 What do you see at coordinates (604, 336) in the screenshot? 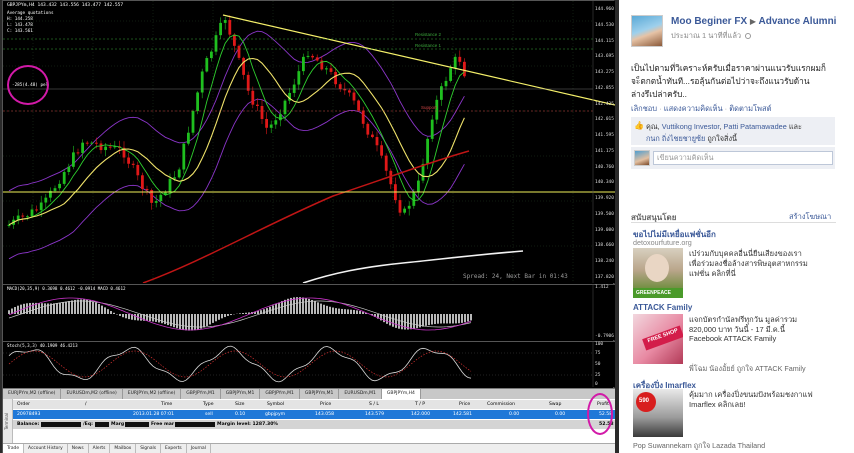
I see `macd-scale-bottom: -0.7906` at bounding box center [604, 336].